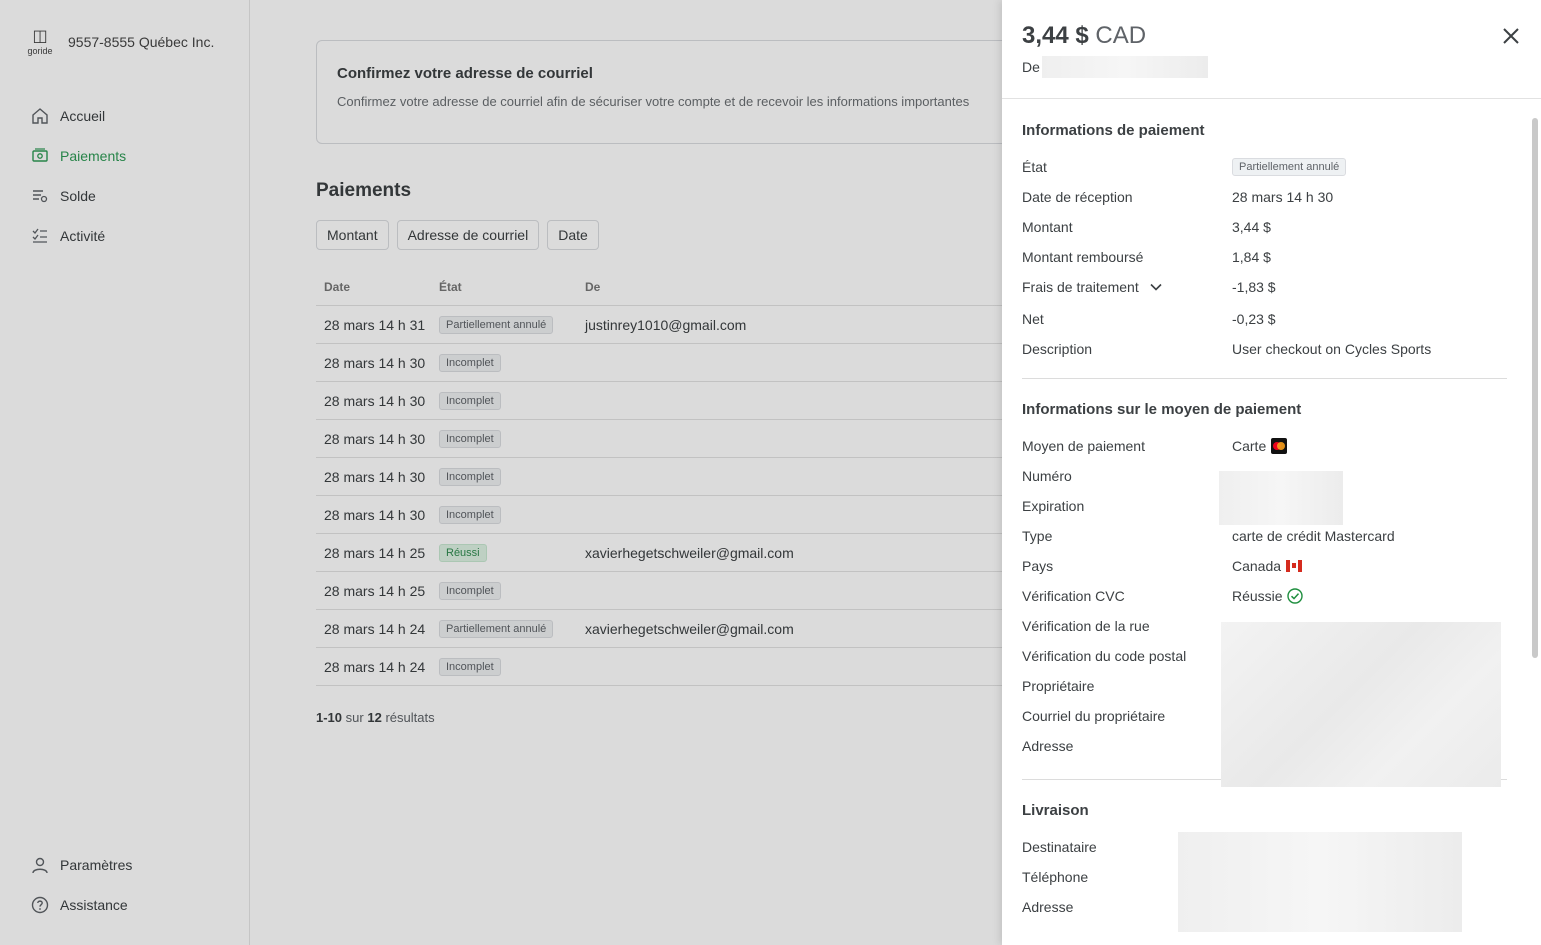 Image resolution: width=1541 pixels, height=945 pixels. I want to click on value-amount: 3,44 $, so click(1251, 227).